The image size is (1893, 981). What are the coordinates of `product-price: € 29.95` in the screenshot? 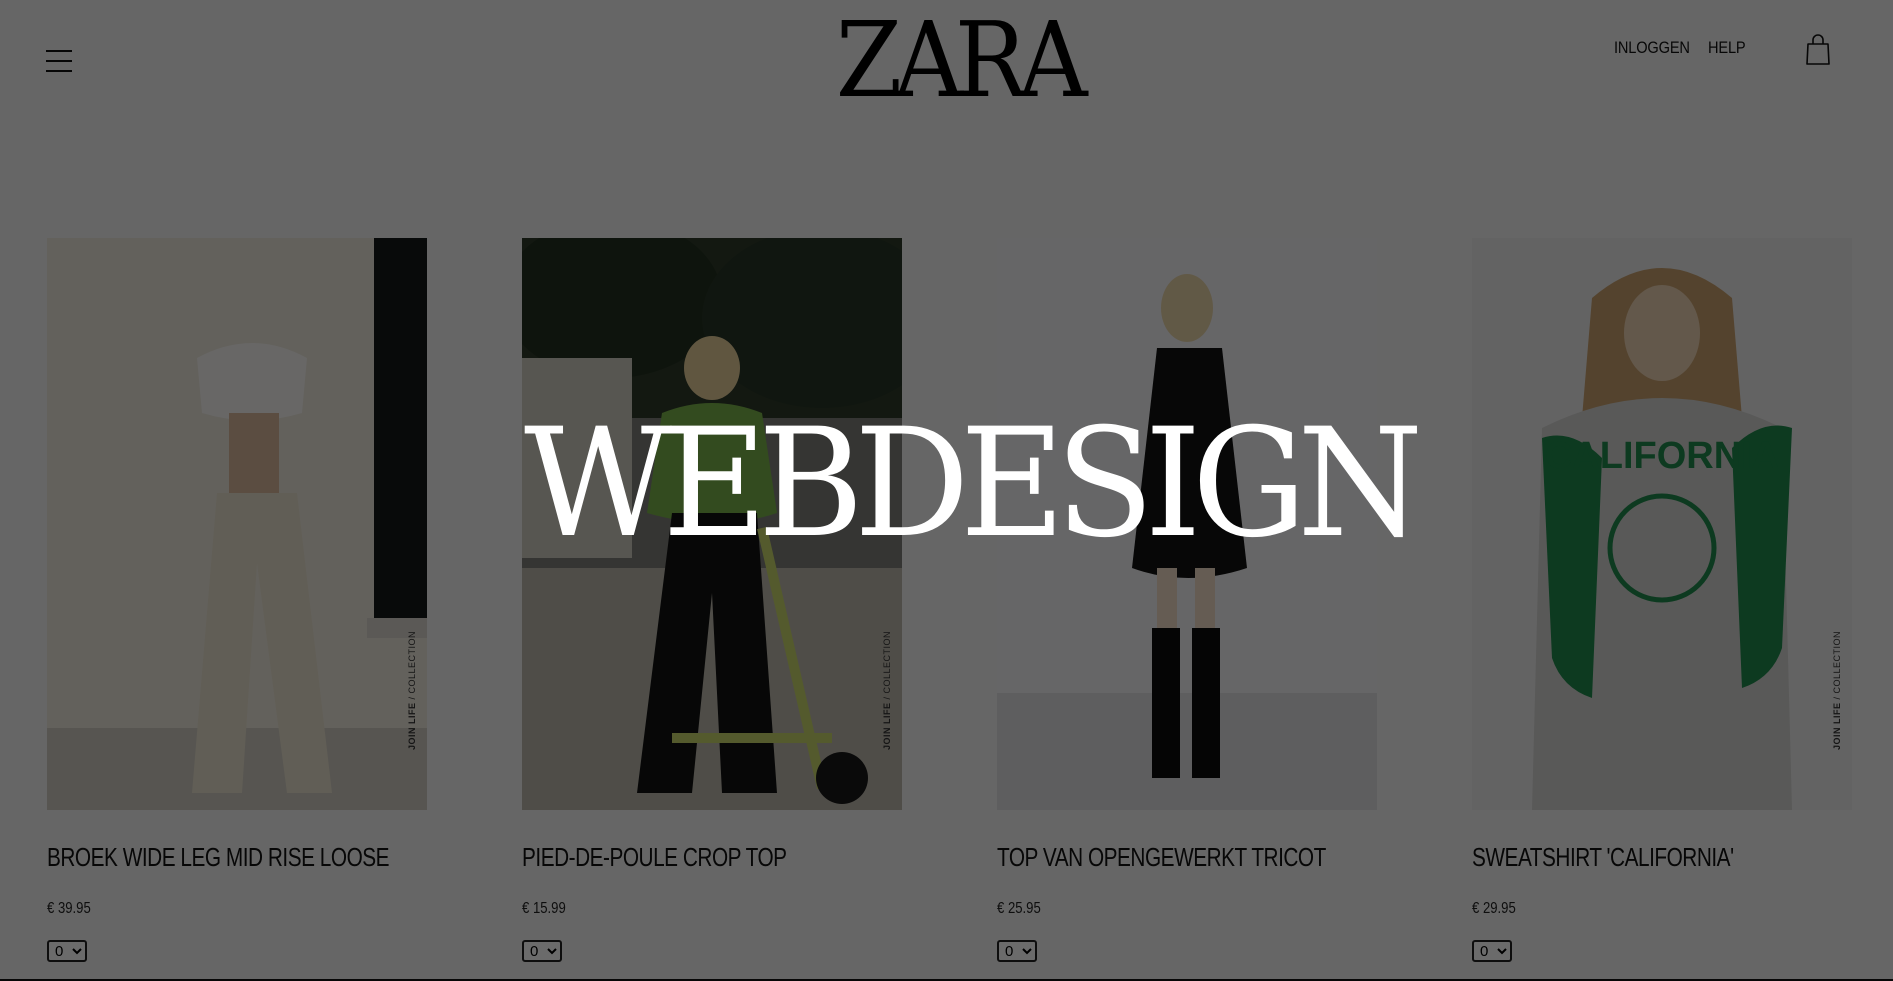 It's located at (1494, 908).